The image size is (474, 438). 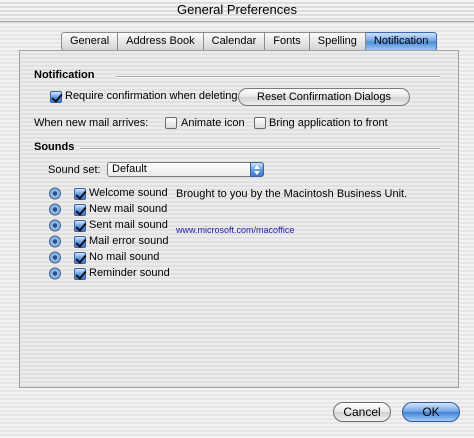 I want to click on bring-to-front-checkbox, so click(x=260, y=123).